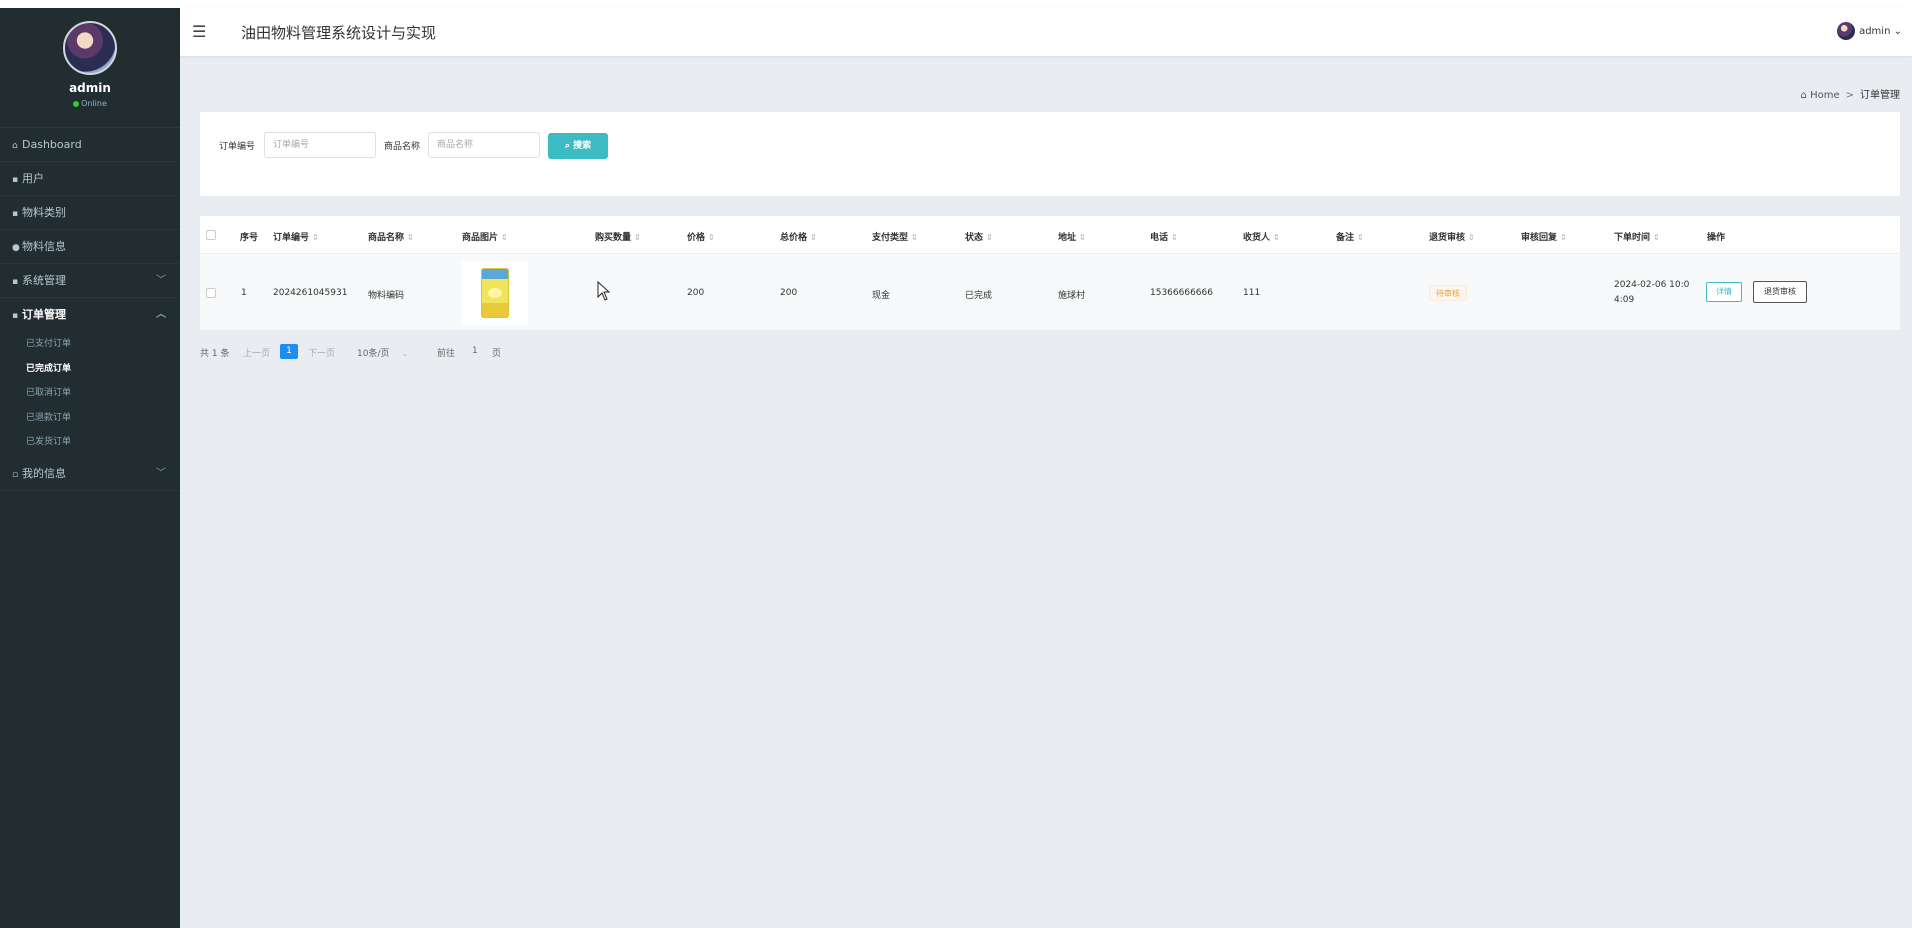 Image resolution: width=1912 pixels, height=928 pixels. I want to click on page-1-button: 1, so click(289, 351).